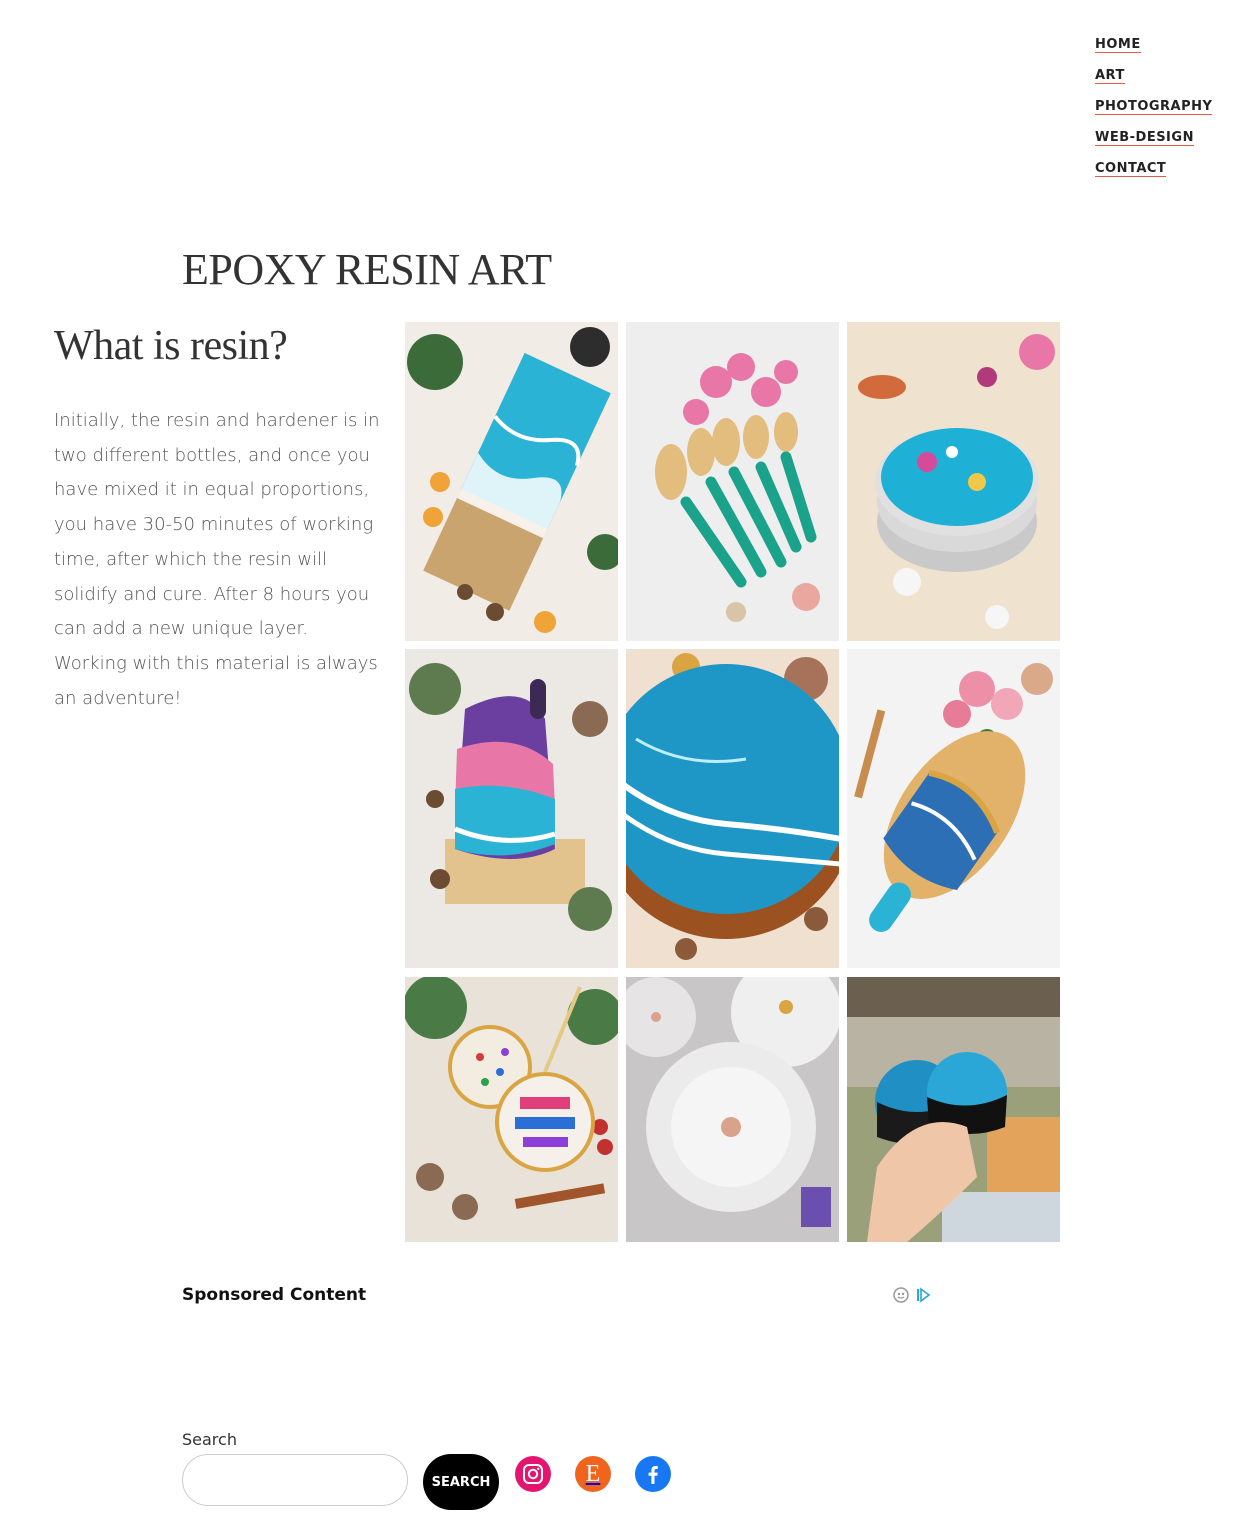  I want to click on page-title: EPOXY RESIN ART, so click(367, 269).